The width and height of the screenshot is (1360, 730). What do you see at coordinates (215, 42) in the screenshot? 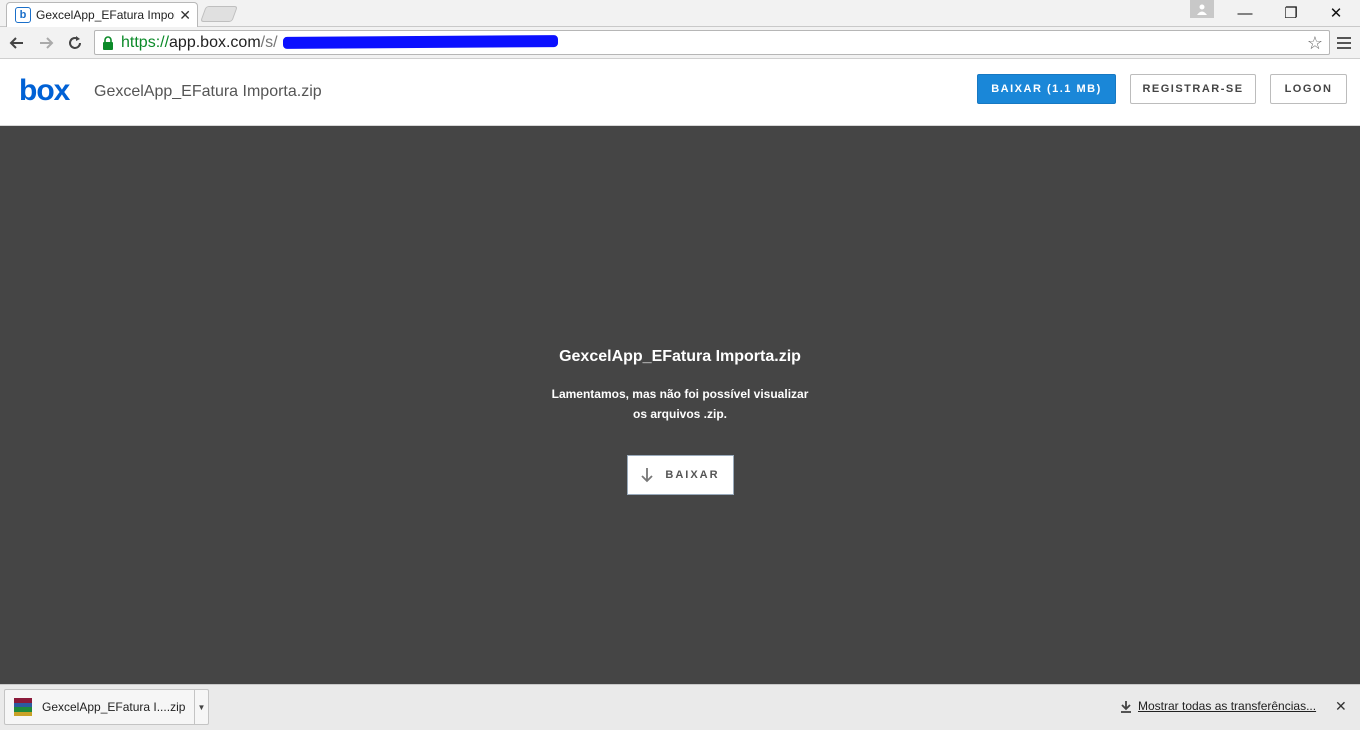
I see `url-host: app.box.com` at bounding box center [215, 42].